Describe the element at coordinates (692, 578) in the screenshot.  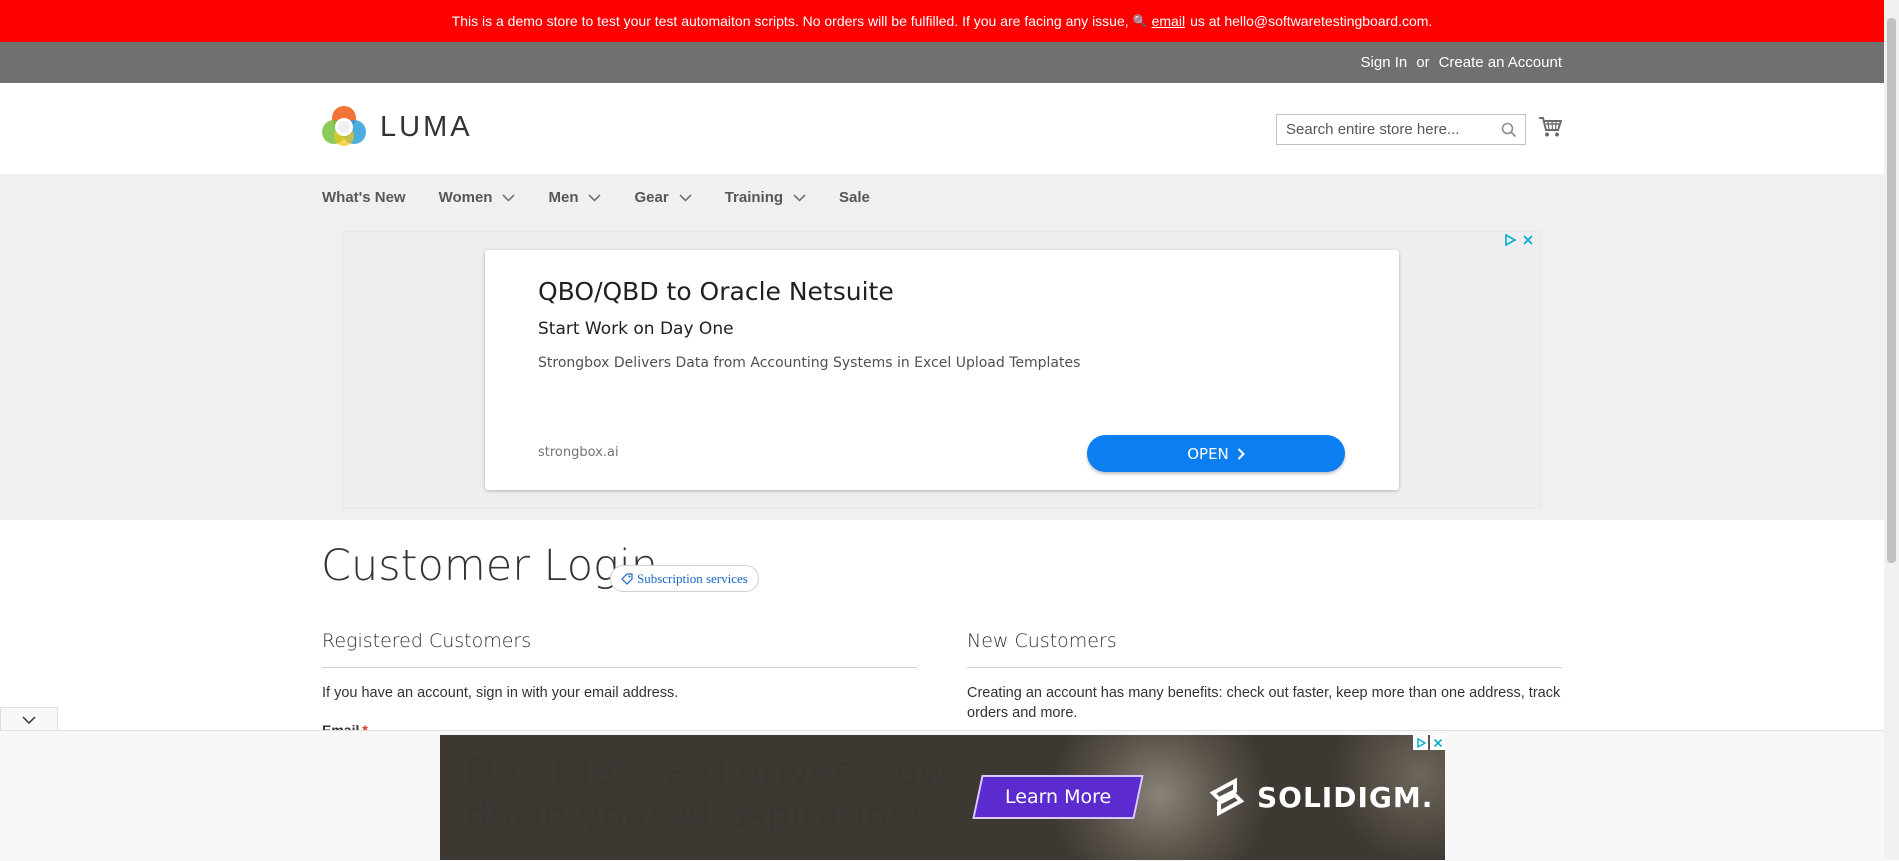
I see `subscription-services-label: Subscription services` at that location.